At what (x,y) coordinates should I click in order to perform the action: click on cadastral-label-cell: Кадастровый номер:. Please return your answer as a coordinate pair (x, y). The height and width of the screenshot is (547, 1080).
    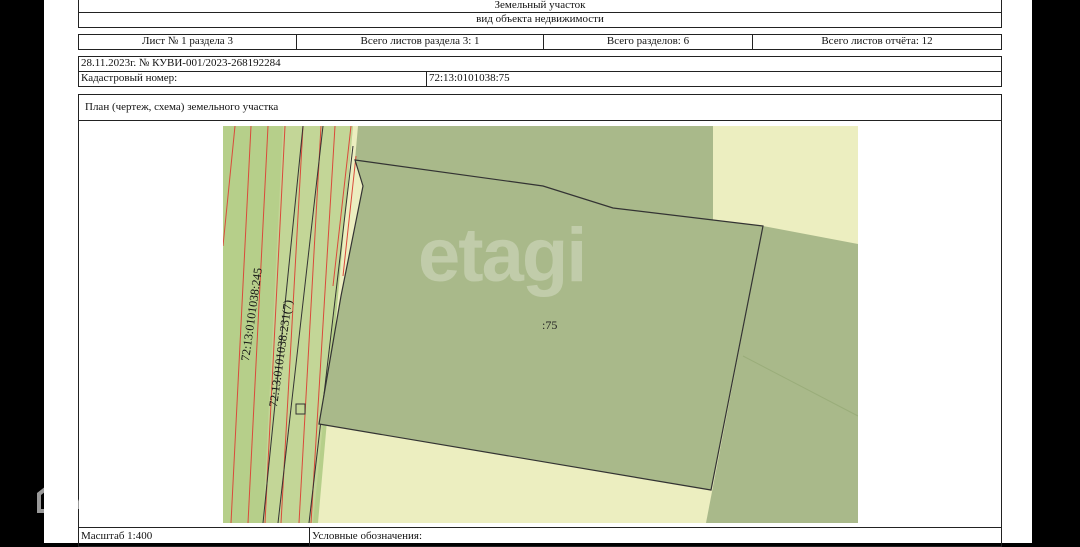
    Looking at the image, I should click on (252, 79).